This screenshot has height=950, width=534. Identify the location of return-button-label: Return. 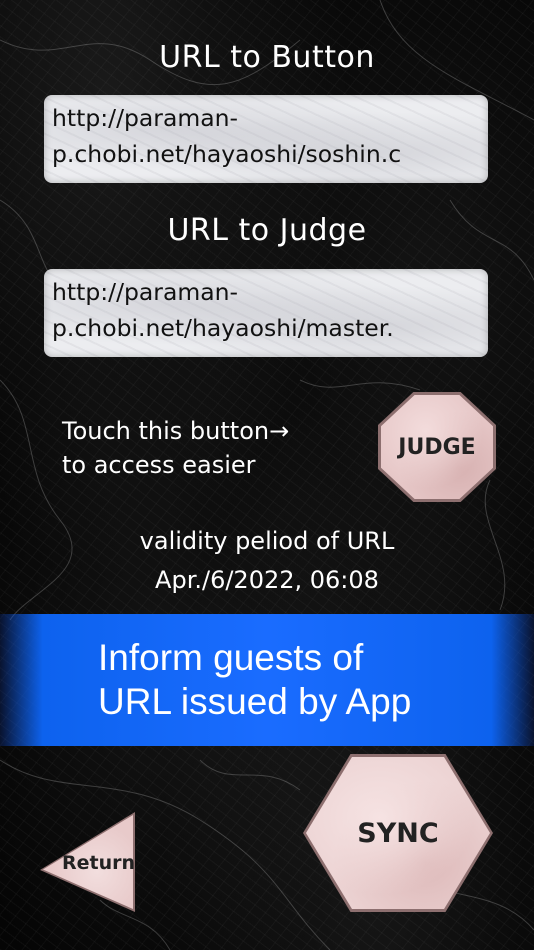
(98, 863).